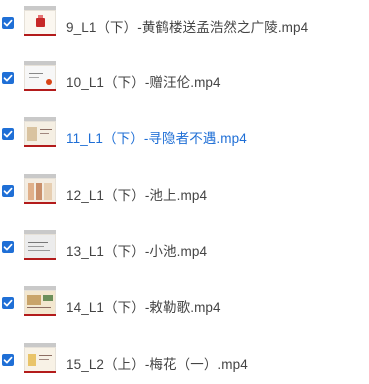 This screenshot has width=369, height=384. I want to click on file-row: 11_L1（下）-寻隐者不遇.mp4, so click(184, 135).